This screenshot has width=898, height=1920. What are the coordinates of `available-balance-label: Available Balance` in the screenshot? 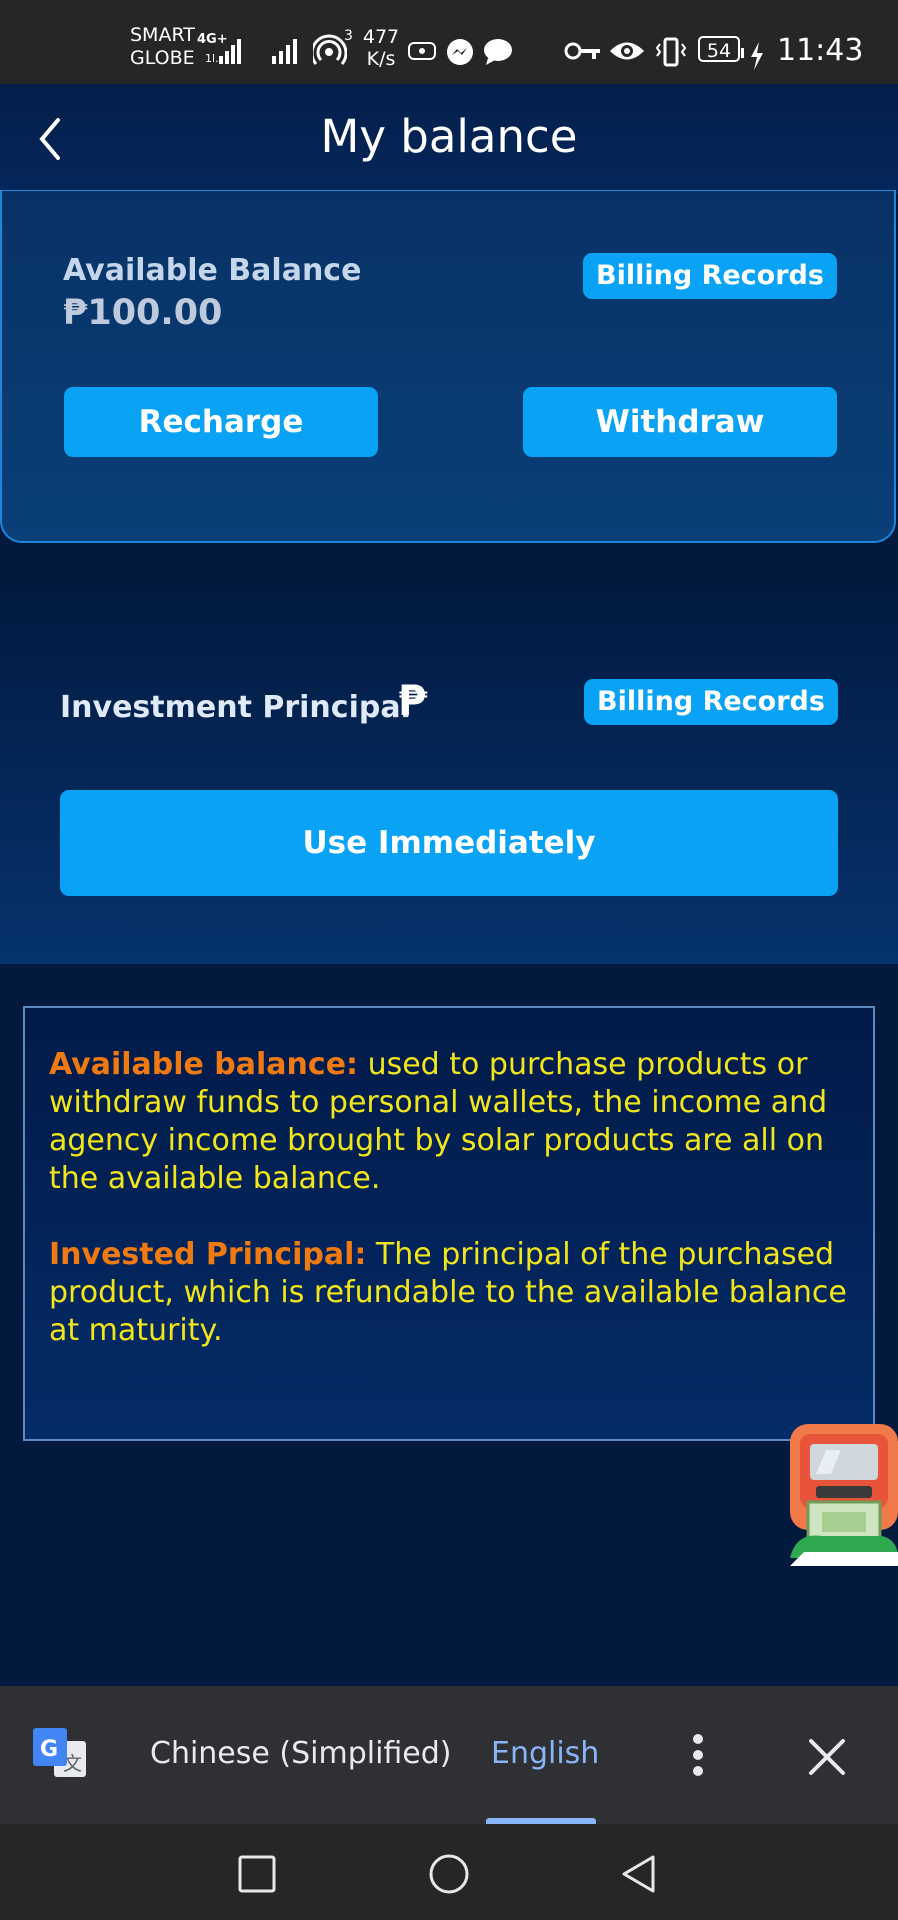 It's located at (212, 270).